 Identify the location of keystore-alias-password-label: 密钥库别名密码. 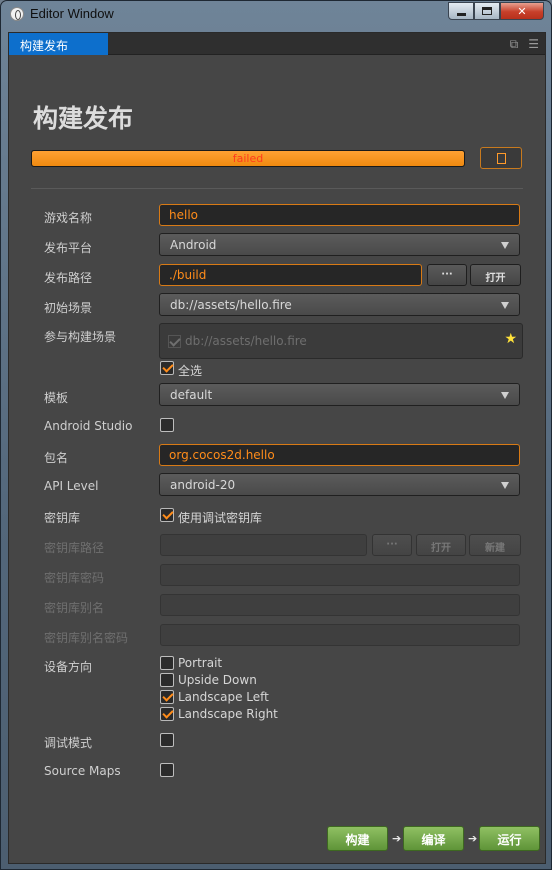
(86, 638).